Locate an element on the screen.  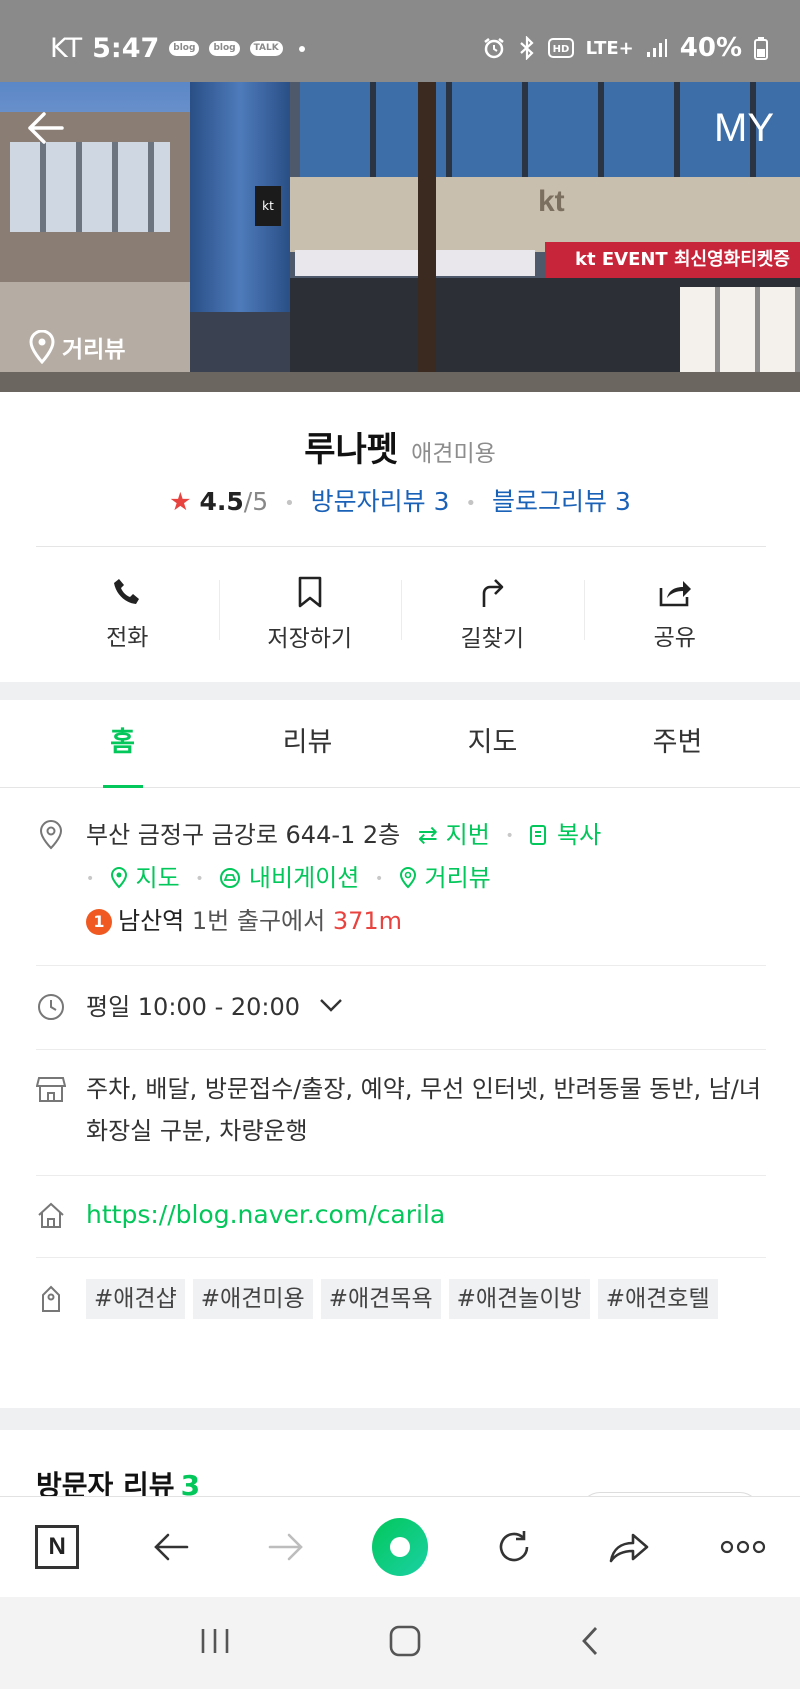
section-gap is located at coordinates (400, 1419).